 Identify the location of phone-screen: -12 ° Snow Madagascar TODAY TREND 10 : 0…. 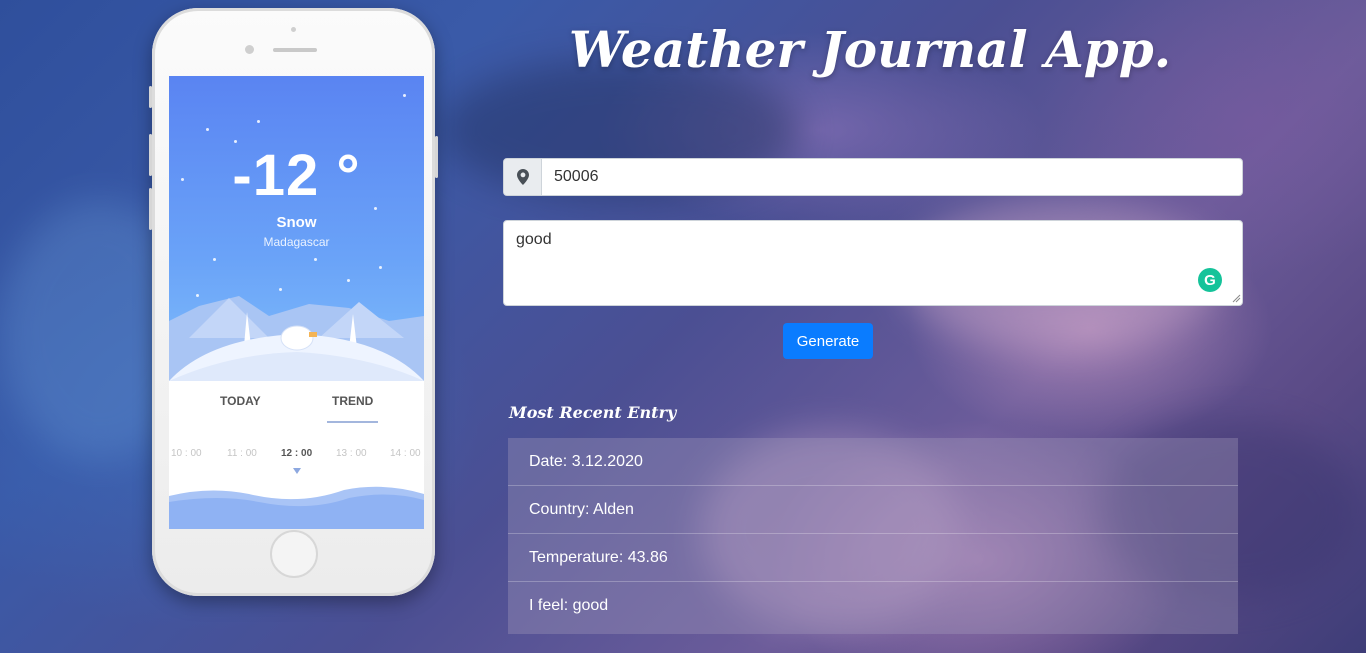
(296, 302).